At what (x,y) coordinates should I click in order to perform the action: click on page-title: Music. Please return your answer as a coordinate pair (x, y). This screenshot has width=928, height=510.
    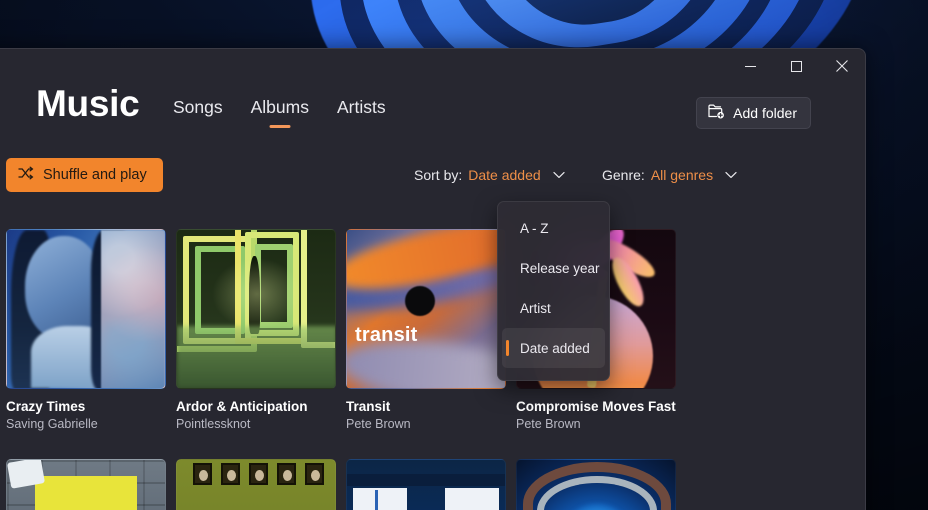
    Looking at the image, I should click on (88, 103).